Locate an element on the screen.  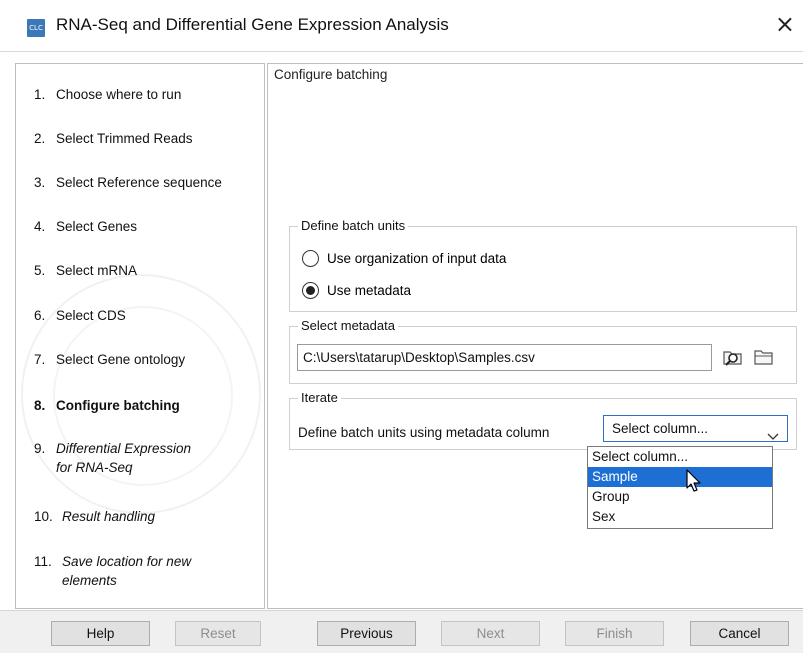
dropdown-option: Group is located at coordinates (680, 497).